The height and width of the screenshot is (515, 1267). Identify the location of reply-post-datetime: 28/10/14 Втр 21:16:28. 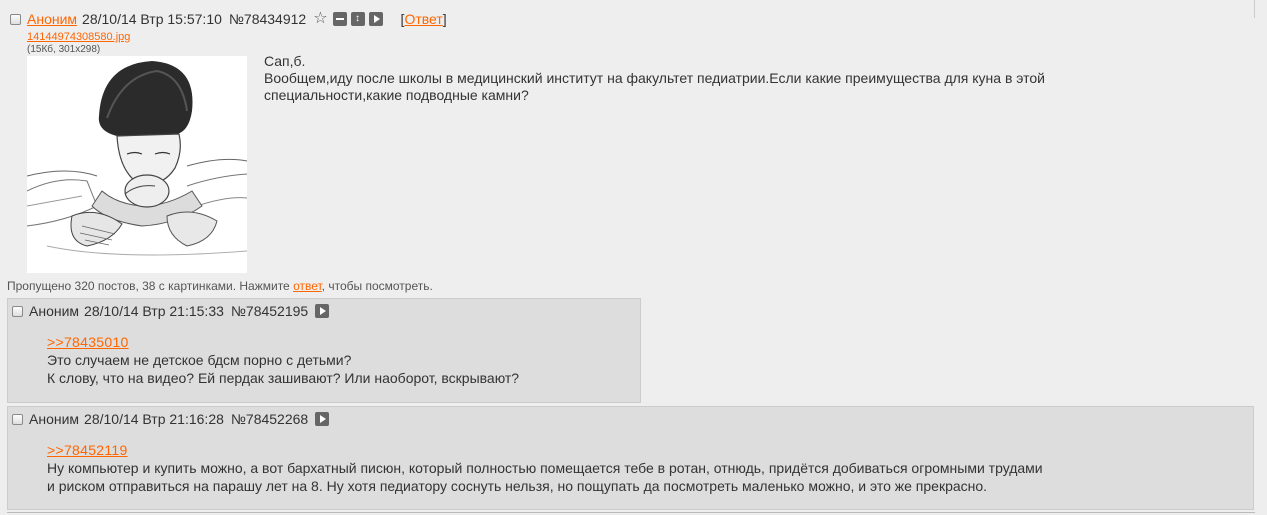
(154, 419).